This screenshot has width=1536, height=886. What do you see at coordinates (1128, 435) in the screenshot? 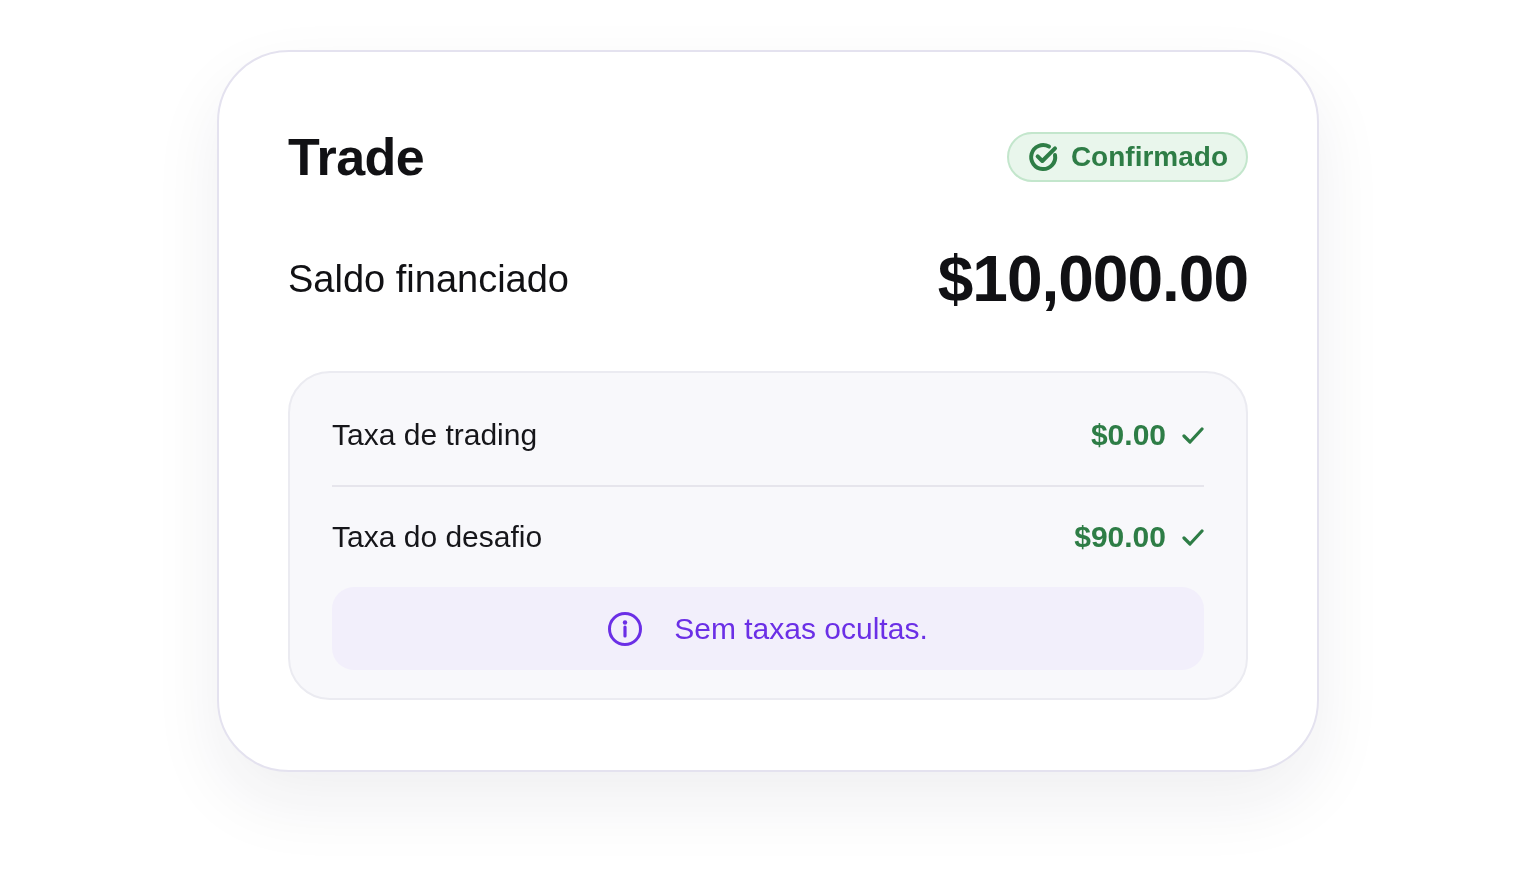
I see `fee-amount: $0.00` at bounding box center [1128, 435].